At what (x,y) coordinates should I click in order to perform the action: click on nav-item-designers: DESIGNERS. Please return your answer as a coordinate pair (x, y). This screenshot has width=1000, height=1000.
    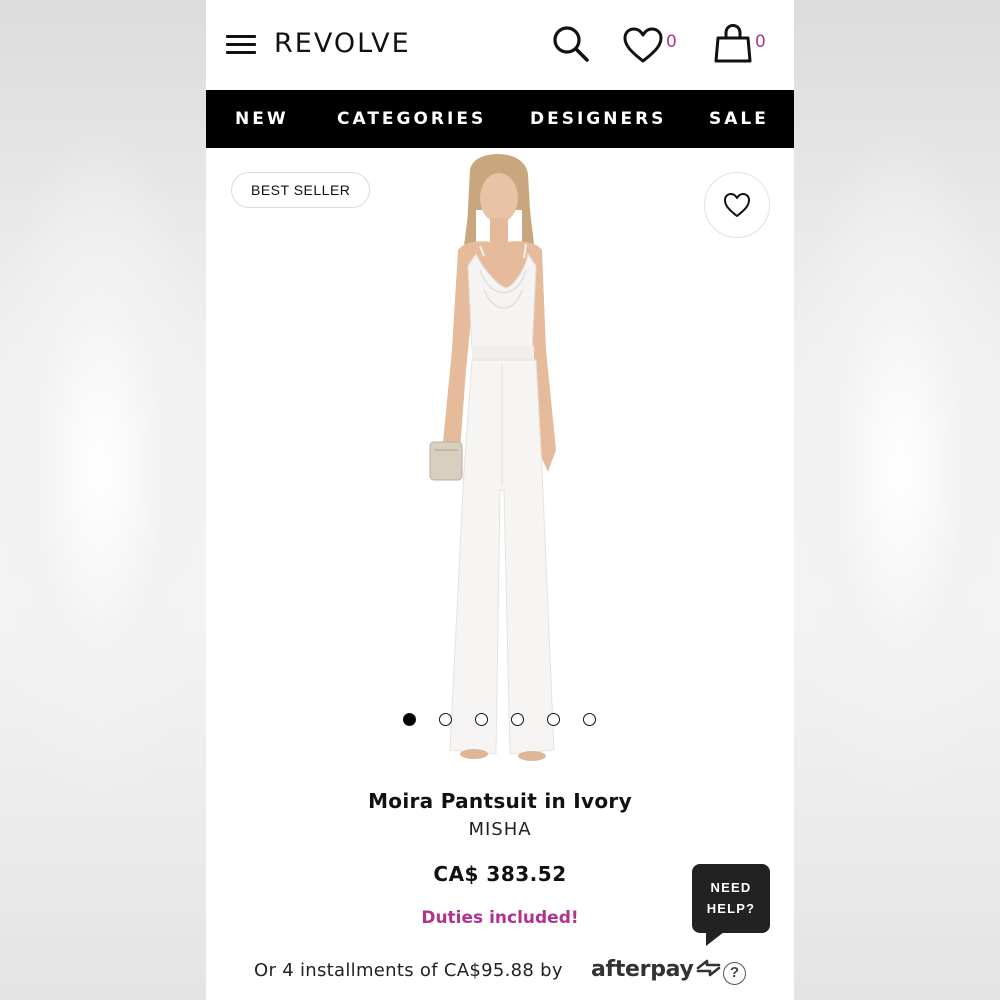
    Looking at the image, I should click on (598, 119).